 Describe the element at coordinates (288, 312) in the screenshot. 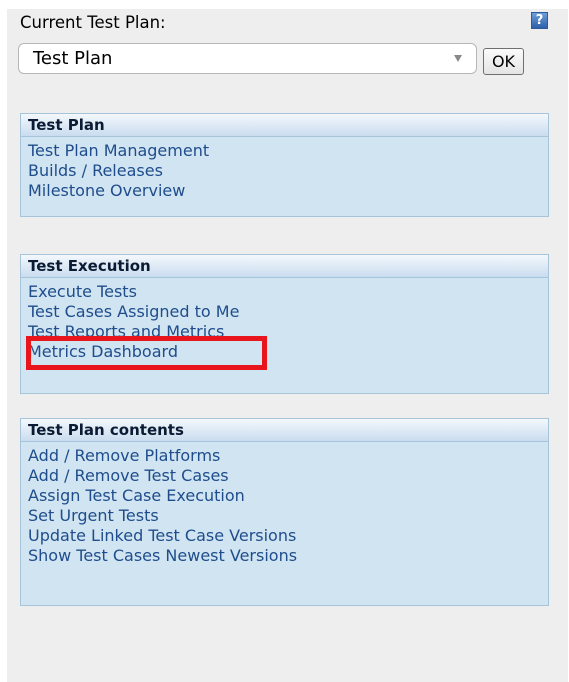

I see `link-test-cases-assigned-to-me: Test Cases Assigned to Me` at that location.